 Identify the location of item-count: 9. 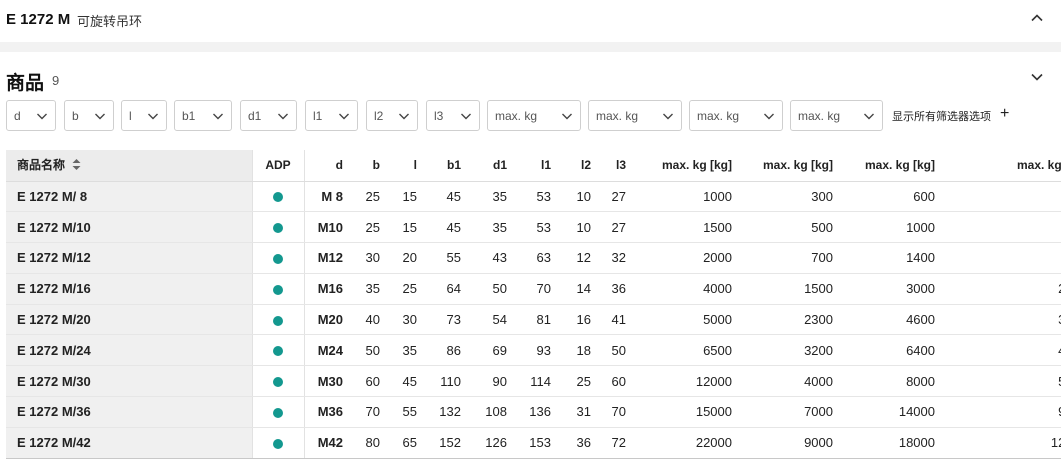
(56, 80).